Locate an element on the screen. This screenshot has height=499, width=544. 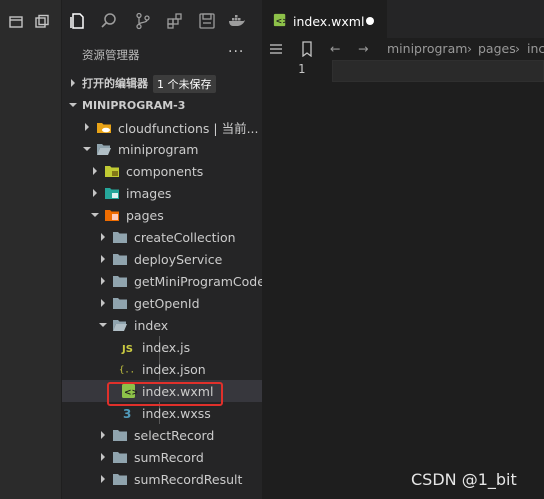
more-actions-icon: ··· is located at coordinates (236, 52).